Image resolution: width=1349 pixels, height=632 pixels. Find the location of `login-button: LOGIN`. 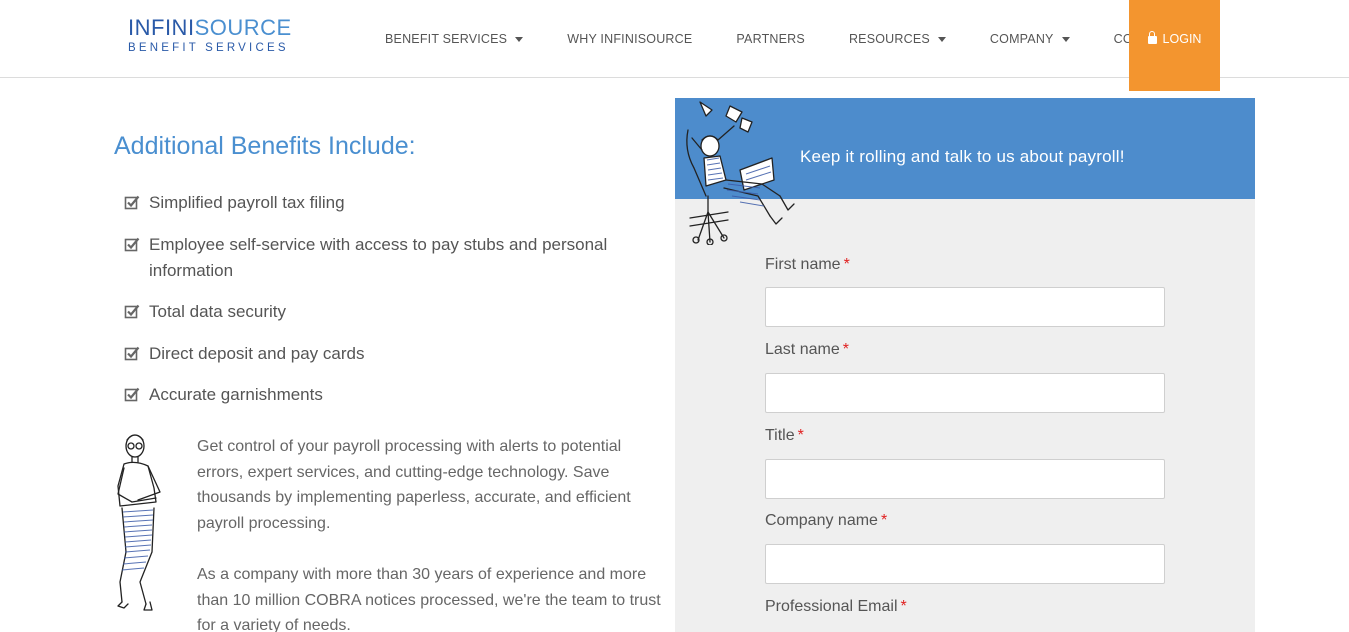

login-button: LOGIN is located at coordinates (1174, 45).